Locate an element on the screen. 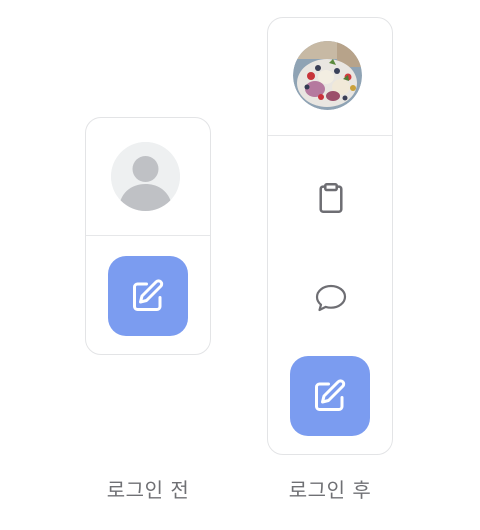  caption-after-login: 로그인 후 is located at coordinates (330, 490).